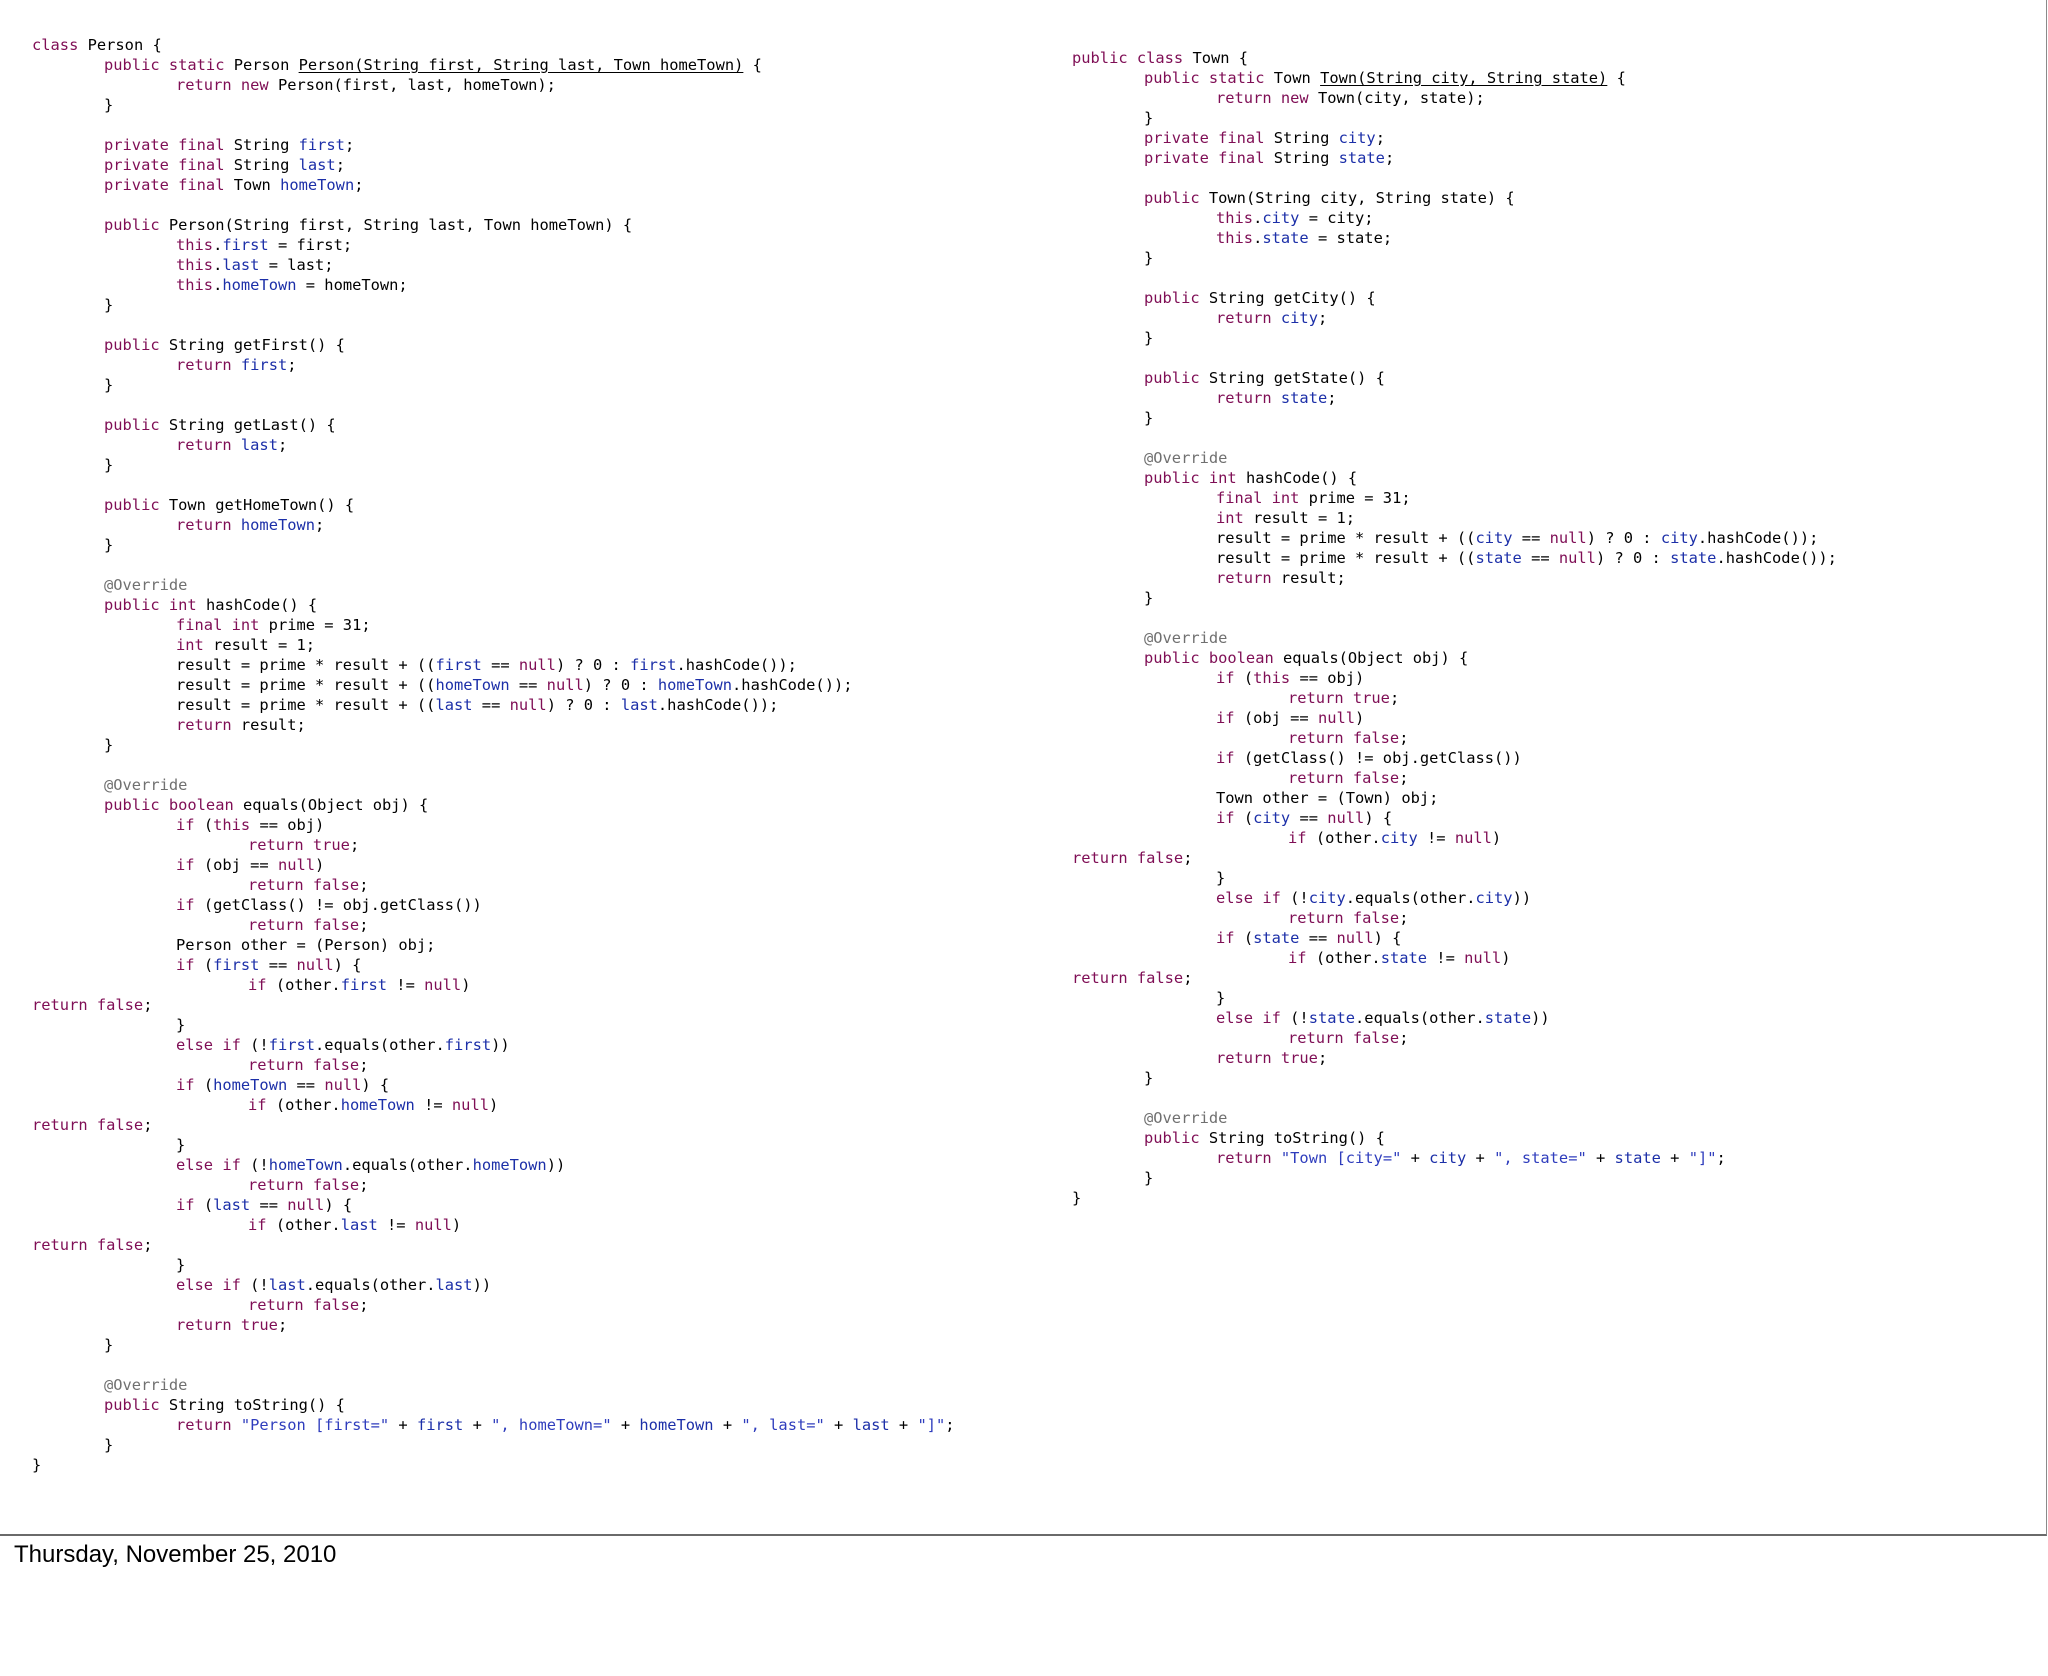 This screenshot has height=1676, width=2048. I want to click on code-text-token: Town other = (Town) obj;, so click(1327, 798).